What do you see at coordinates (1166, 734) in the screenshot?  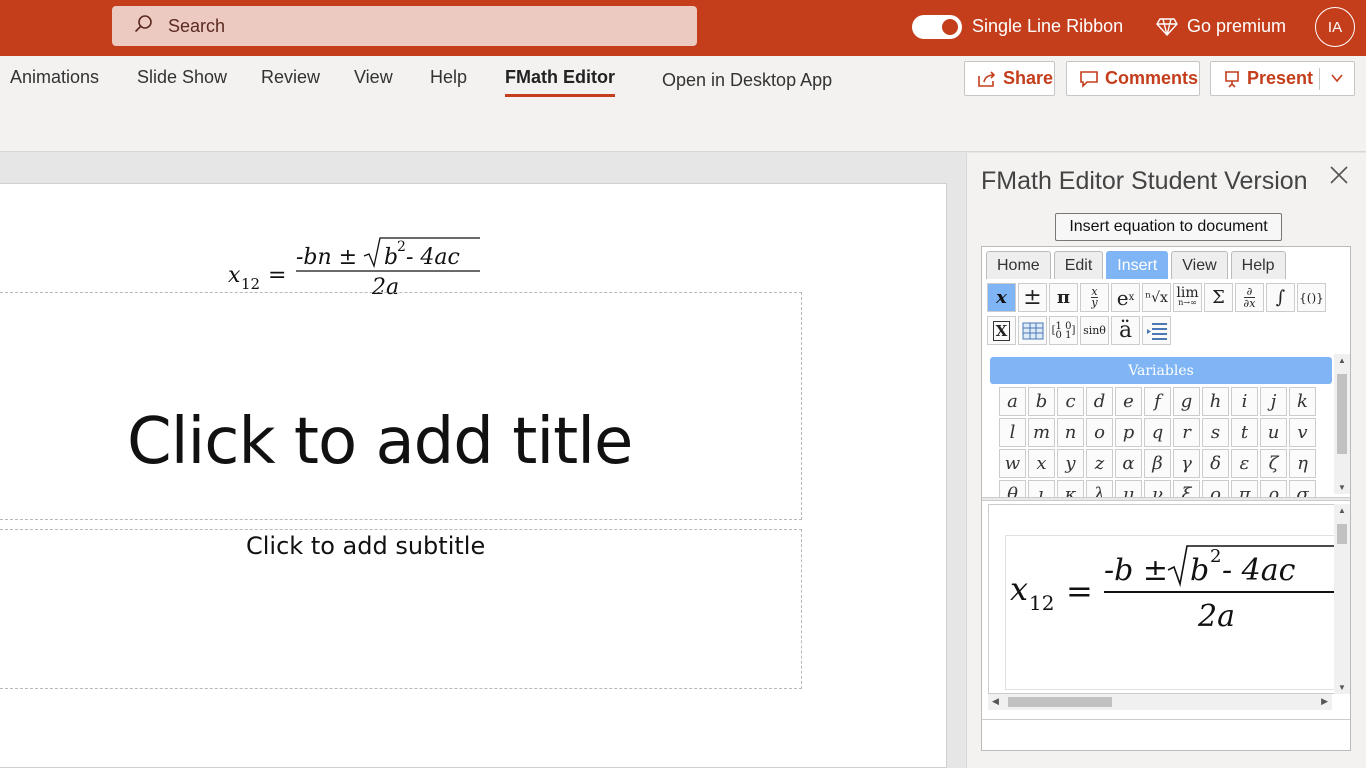 I see `status-field` at bounding box center [1166, 734].